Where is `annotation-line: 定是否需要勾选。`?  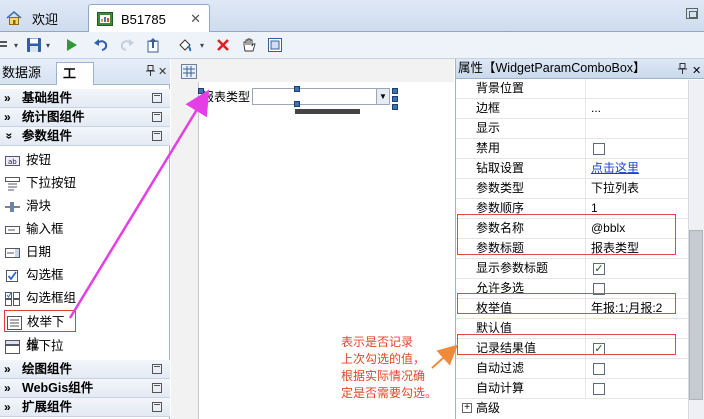 annotation-line: 定是否需要勾选。 is located at coordinates (389, 393).